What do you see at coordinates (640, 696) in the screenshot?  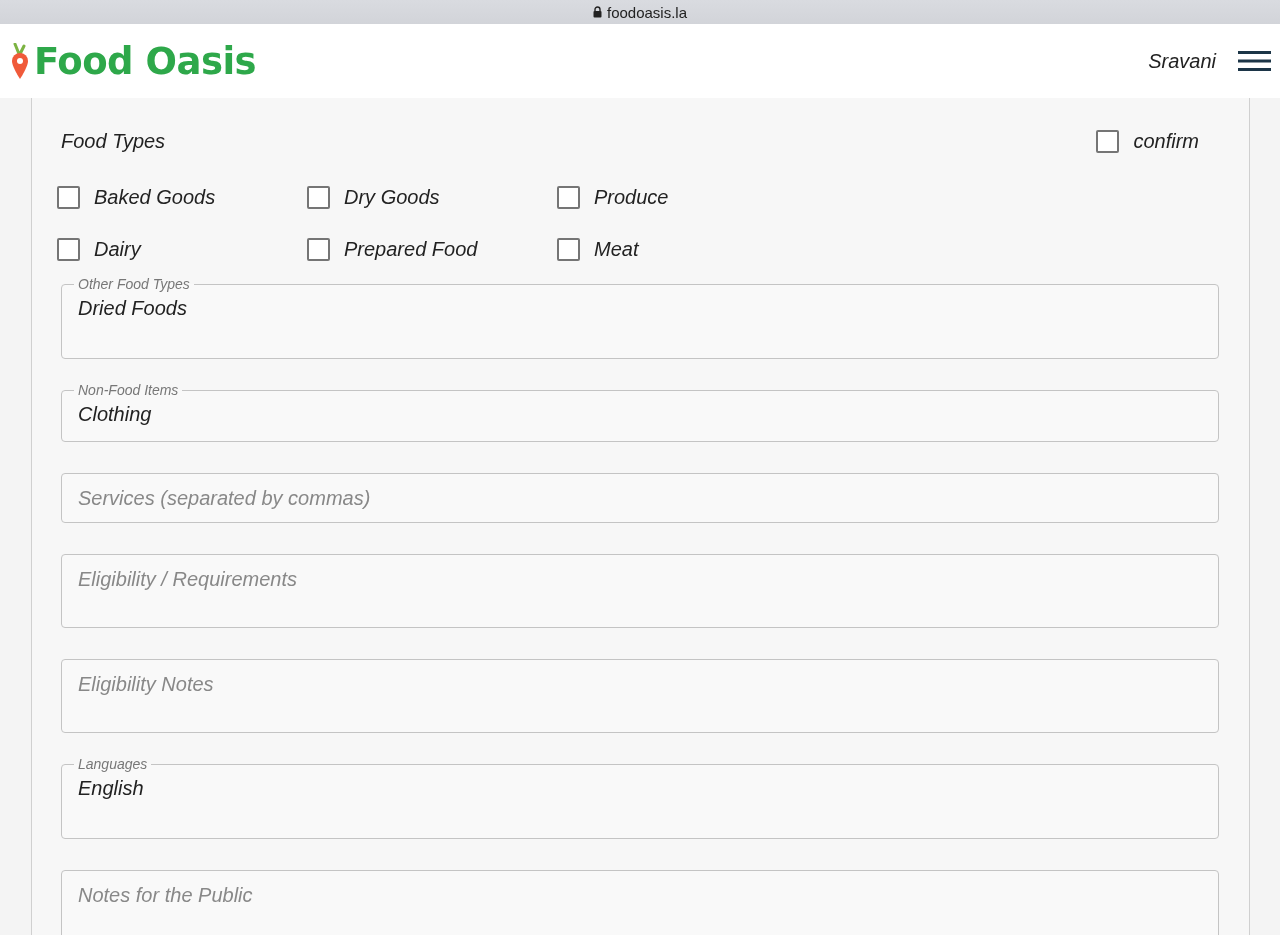 I see `input-field: Eligibility Notes` at bounding box center [640, 696].